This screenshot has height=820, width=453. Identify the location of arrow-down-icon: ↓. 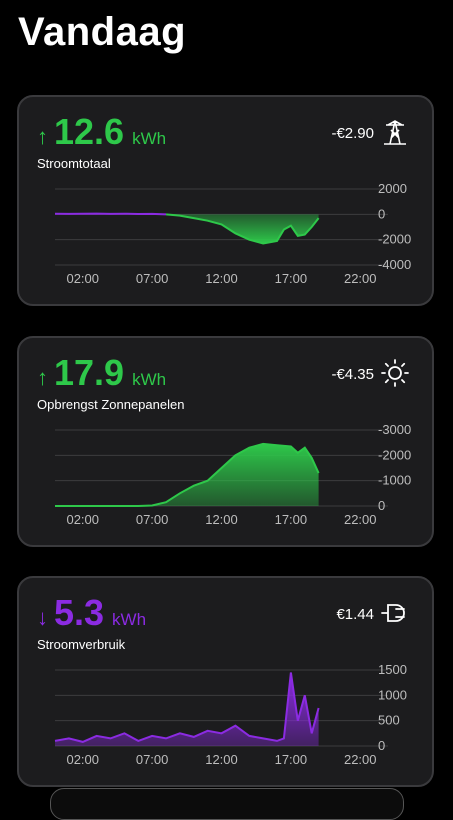
(42, 617).